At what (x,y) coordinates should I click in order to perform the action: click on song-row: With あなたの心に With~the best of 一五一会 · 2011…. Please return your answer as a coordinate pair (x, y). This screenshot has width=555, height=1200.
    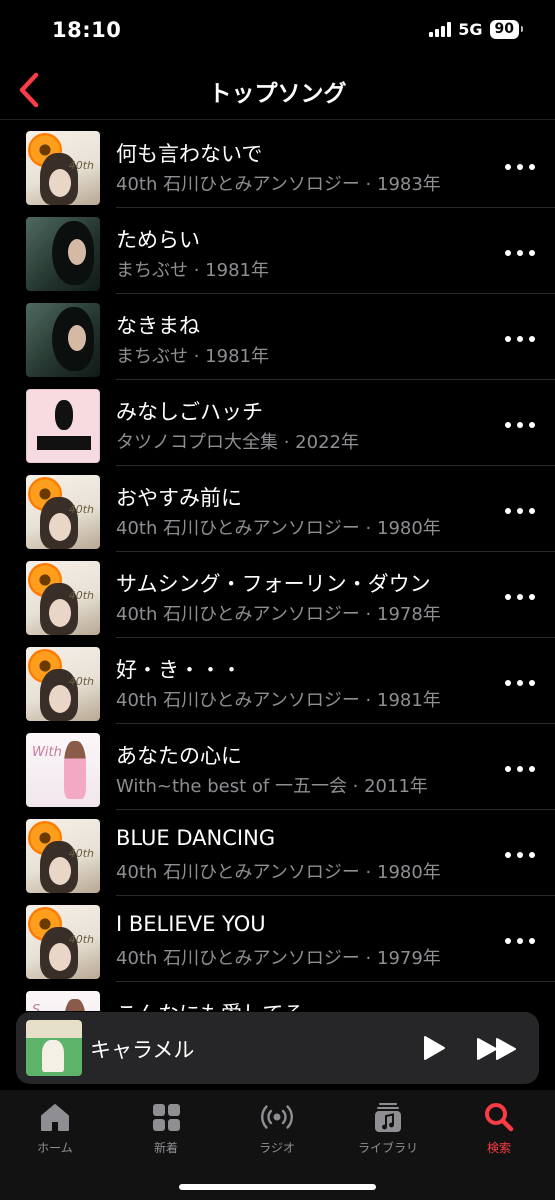
    Looking at the image, I should click on (277, 766).